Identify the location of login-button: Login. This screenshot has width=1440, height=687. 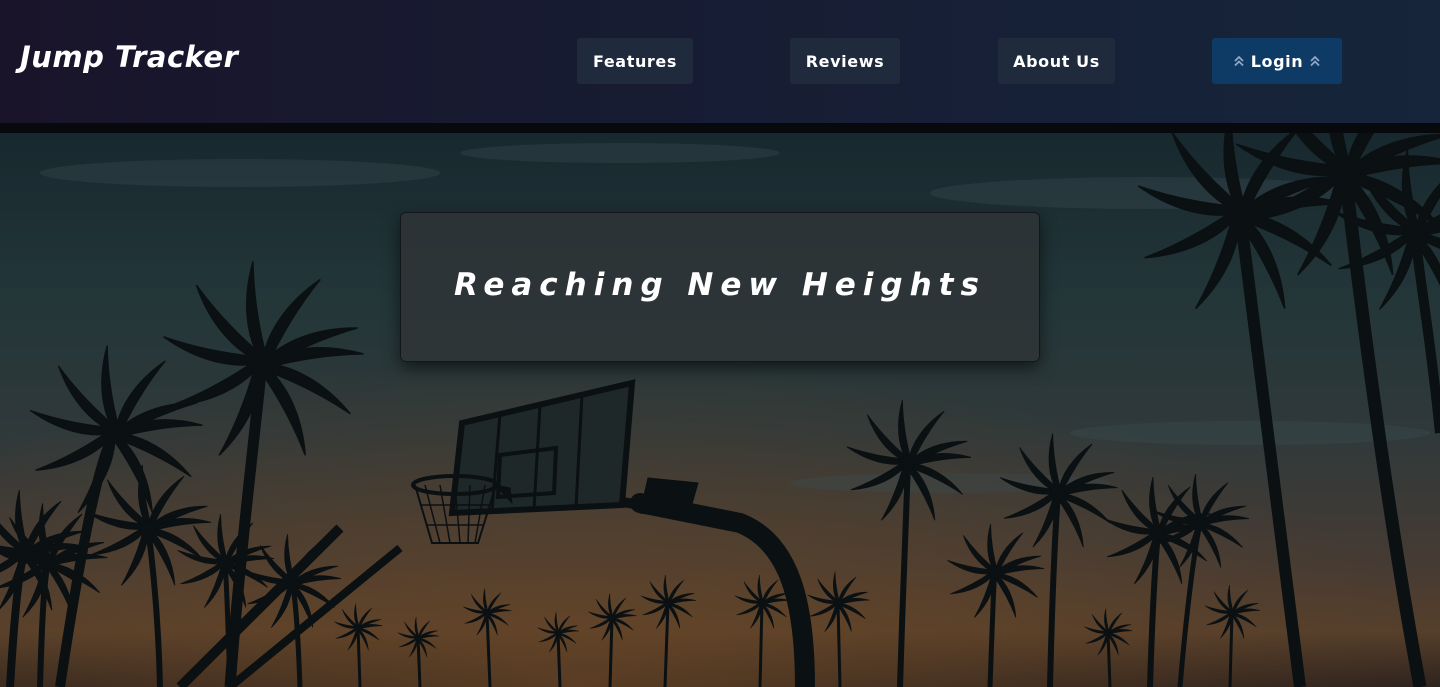
(1277, 61).